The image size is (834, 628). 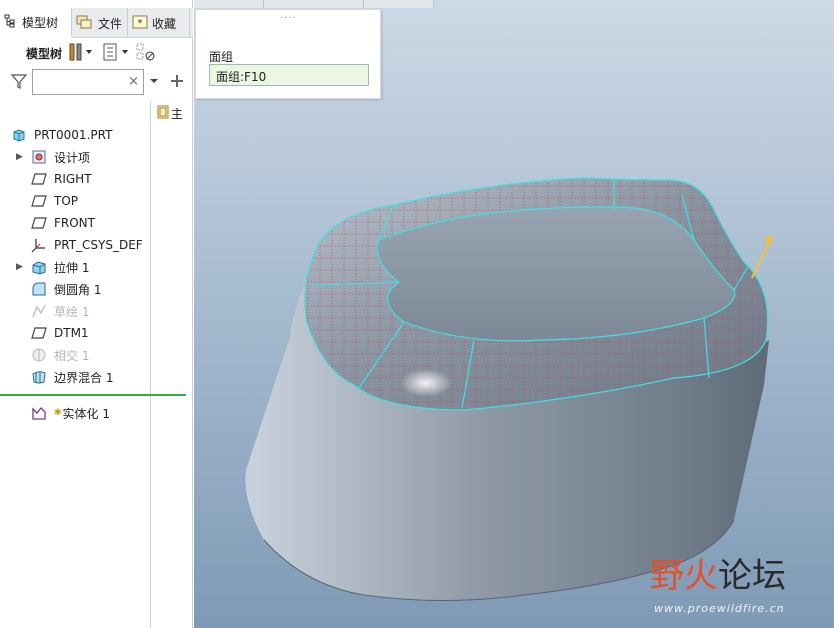 I want to click on tree-item-root: PRT0001.PRT, so click(x=75, y=135).